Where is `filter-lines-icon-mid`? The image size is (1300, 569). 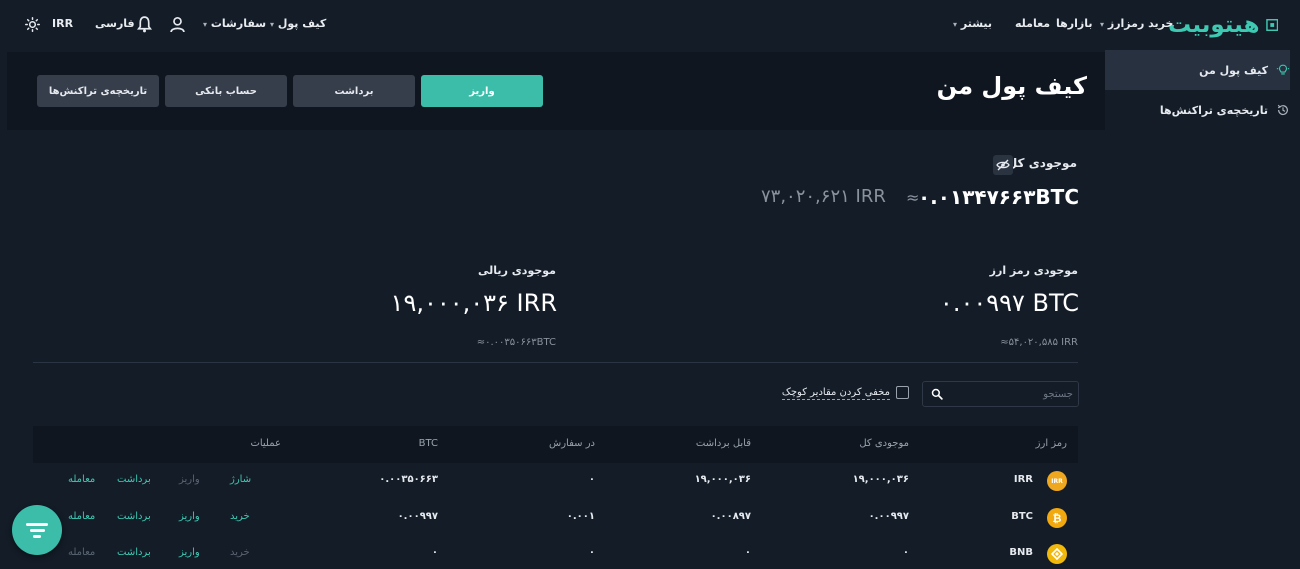
filter-lines-icon-mid is located at coordinates (37, 530).